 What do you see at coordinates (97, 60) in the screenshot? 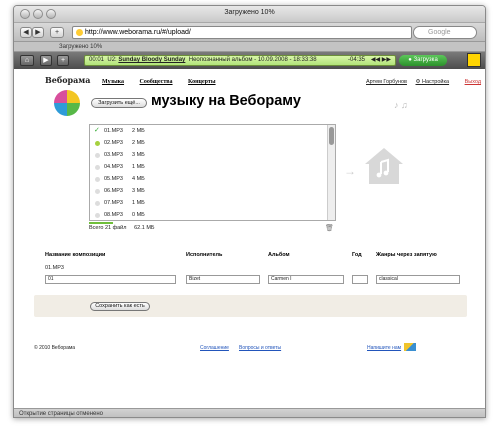
I see `play-time: 00:01` at bounding box center [97, 60].